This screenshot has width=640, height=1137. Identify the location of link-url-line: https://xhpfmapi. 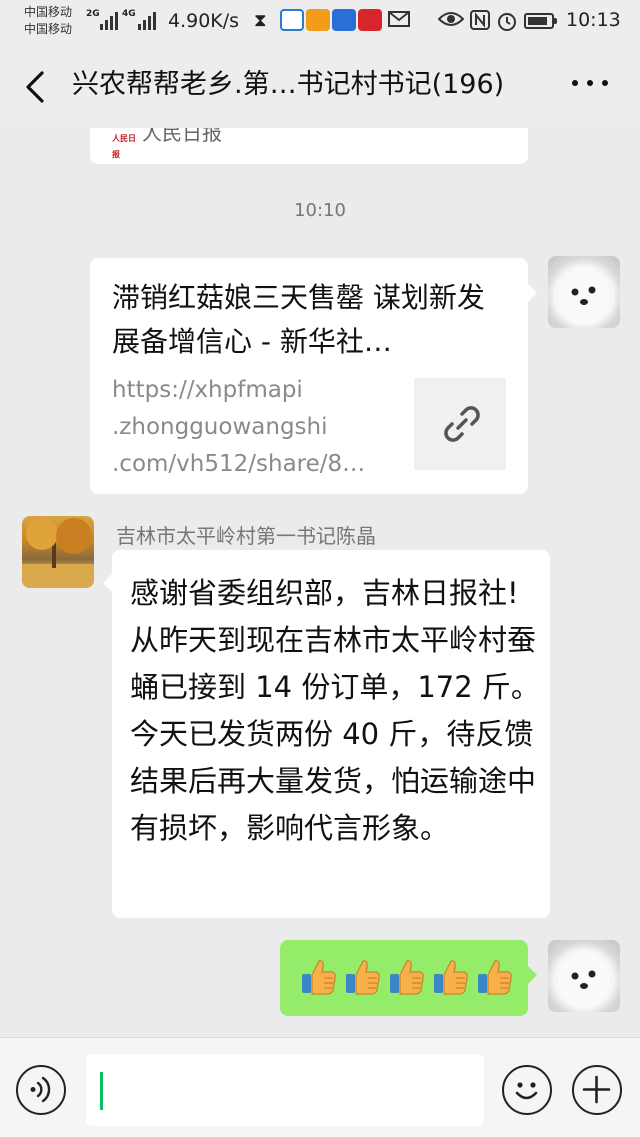
(207, 390).